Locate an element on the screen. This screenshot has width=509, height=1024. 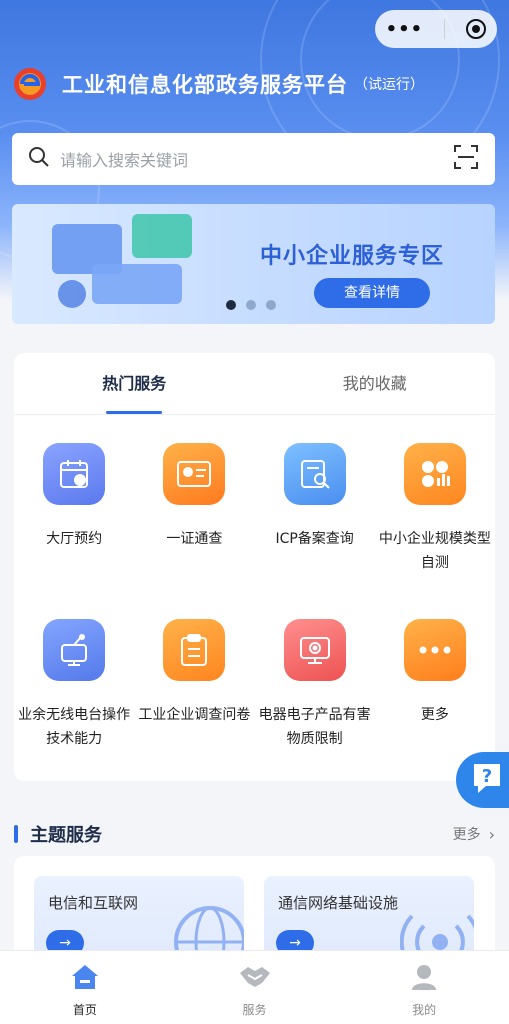
topic-section-header: 主题服务 更多 › is located at coordinates (254, 834).